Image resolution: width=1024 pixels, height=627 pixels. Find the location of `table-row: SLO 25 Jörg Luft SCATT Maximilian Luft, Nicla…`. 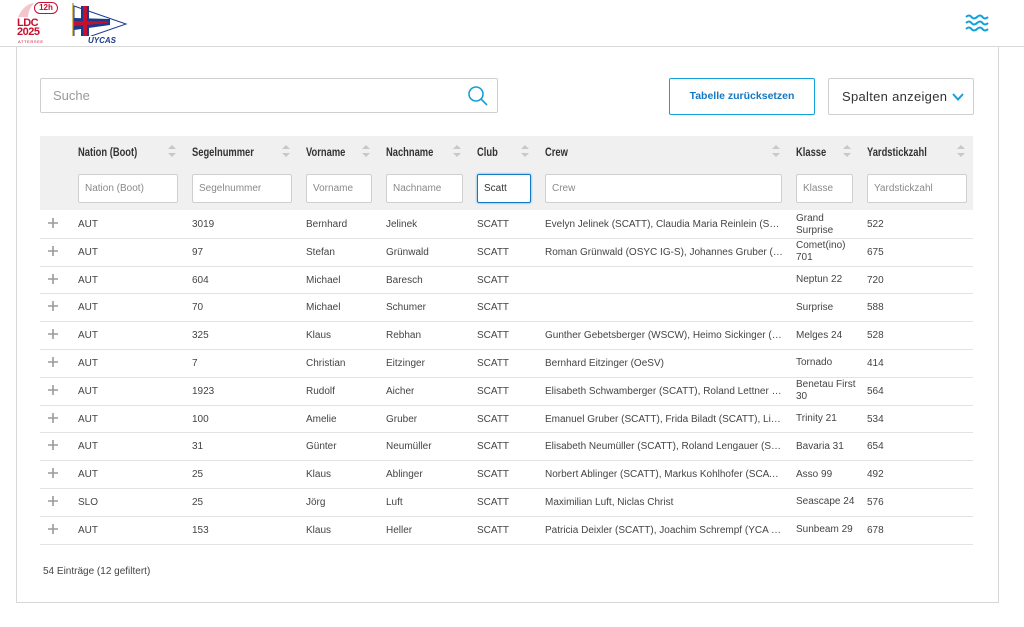

table-row: SLO 25 Jörg Luft SCATT Maximilian Luft, Nicla… is located at coordinates (506, 503).